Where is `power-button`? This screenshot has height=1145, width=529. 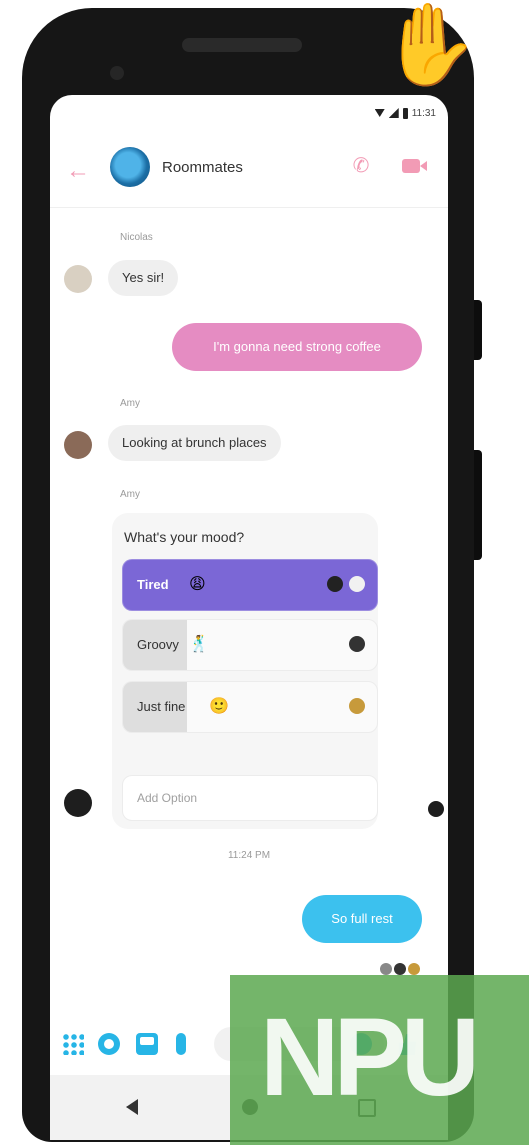
power-button is located at coordinates (478, 330).